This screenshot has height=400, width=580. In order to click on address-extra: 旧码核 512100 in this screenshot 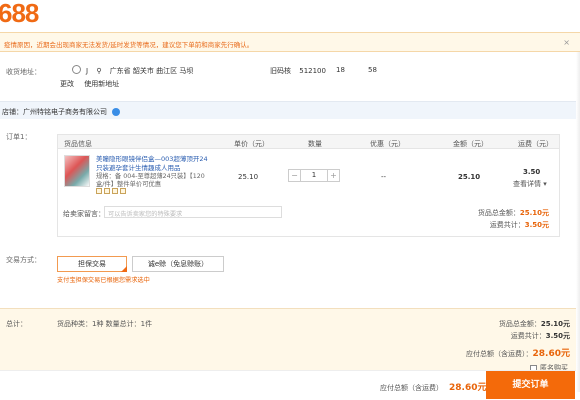, I will do `click(301, 71)`.